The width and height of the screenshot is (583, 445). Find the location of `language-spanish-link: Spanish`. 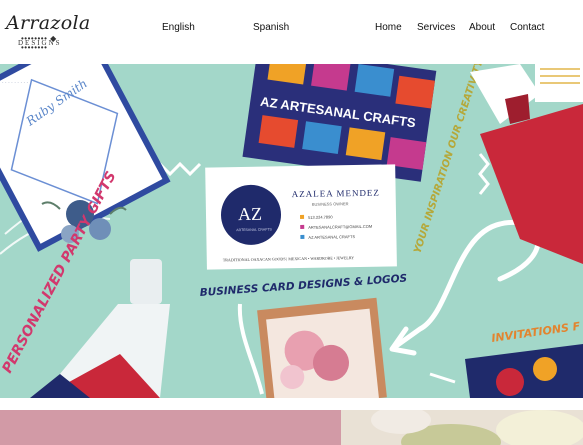

language-spanish-link: Spanish is located at coordinates (271, 27).